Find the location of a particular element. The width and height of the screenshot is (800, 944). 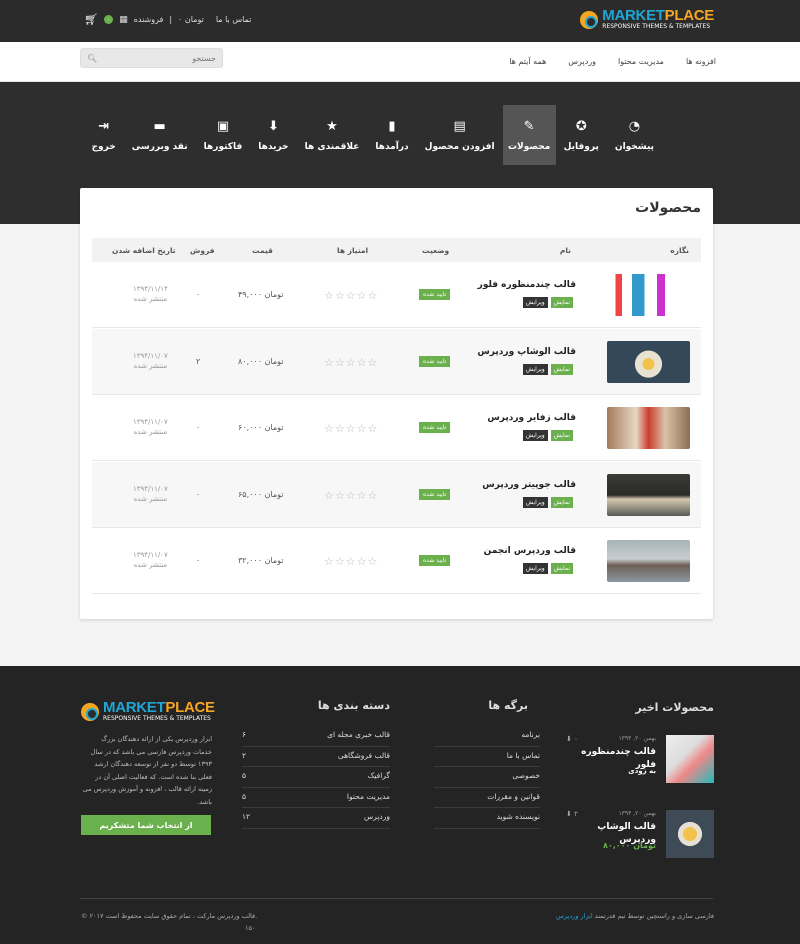

footer-page-link: خصوصی is located at coordinates (487, 777).